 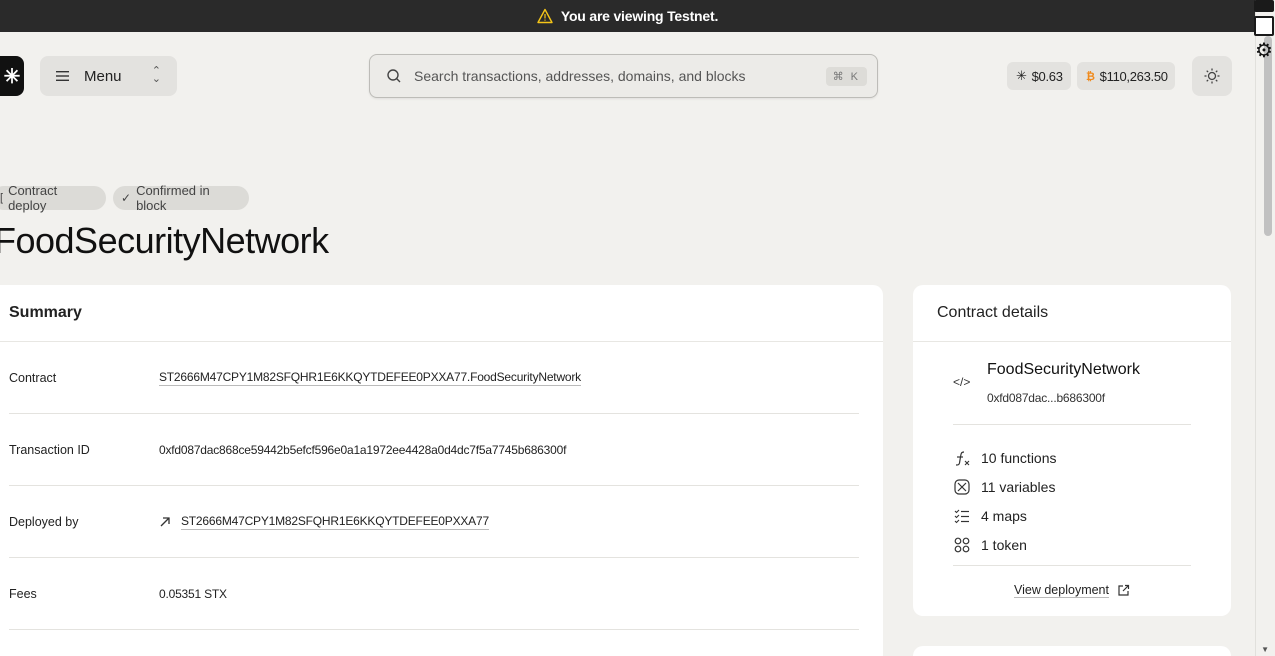 What do you see at coordinates (846, 76) in the screenshot?
I see `shortcut-hint: ⌘ K` at bounding box center [846, 76].